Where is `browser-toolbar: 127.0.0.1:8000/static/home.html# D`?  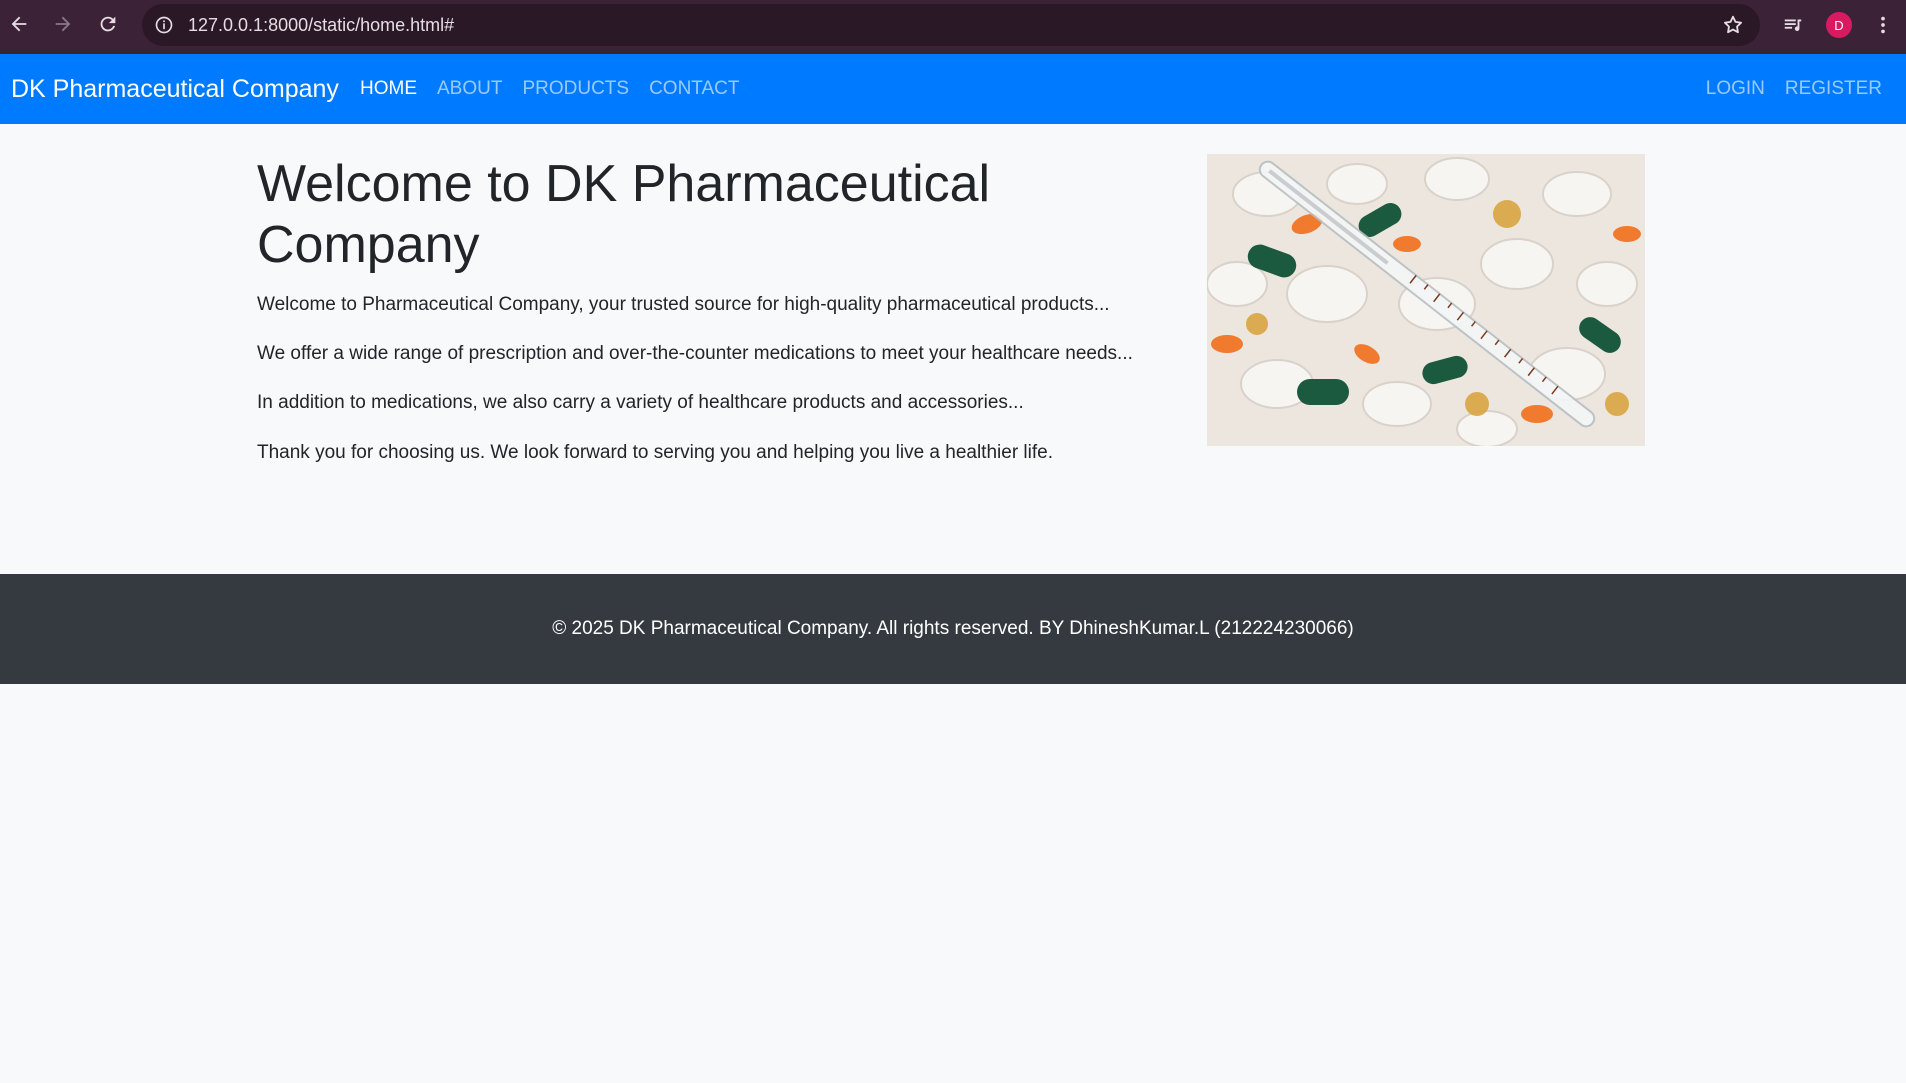 browser-toolbar: 127.0.0.1:8000/static/home.html# D is located at coordinates (953, 27).